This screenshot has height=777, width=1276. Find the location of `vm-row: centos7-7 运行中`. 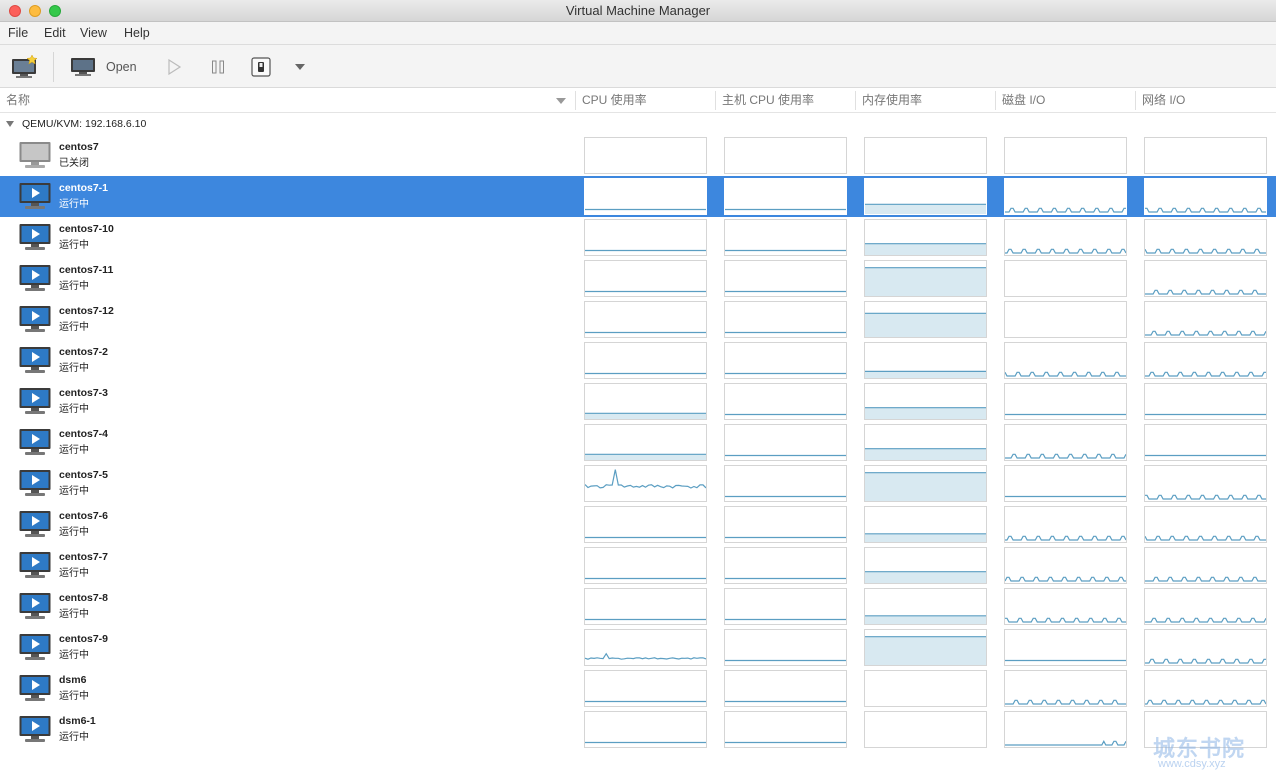

vm-row: centos7-7 运行中 is located at coordinates (638, 565).